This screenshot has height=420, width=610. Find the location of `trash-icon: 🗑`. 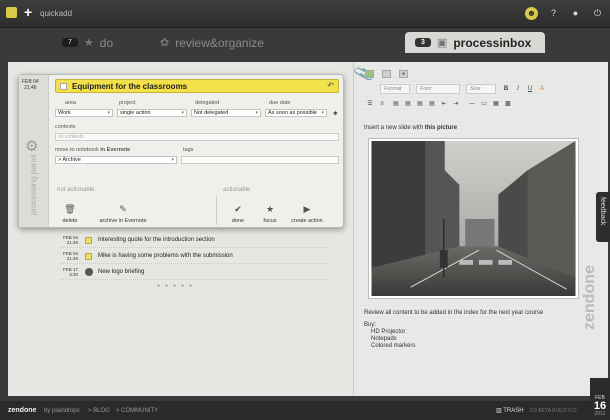

trash-icon: 🗑 is located at coordinates (70, 209).